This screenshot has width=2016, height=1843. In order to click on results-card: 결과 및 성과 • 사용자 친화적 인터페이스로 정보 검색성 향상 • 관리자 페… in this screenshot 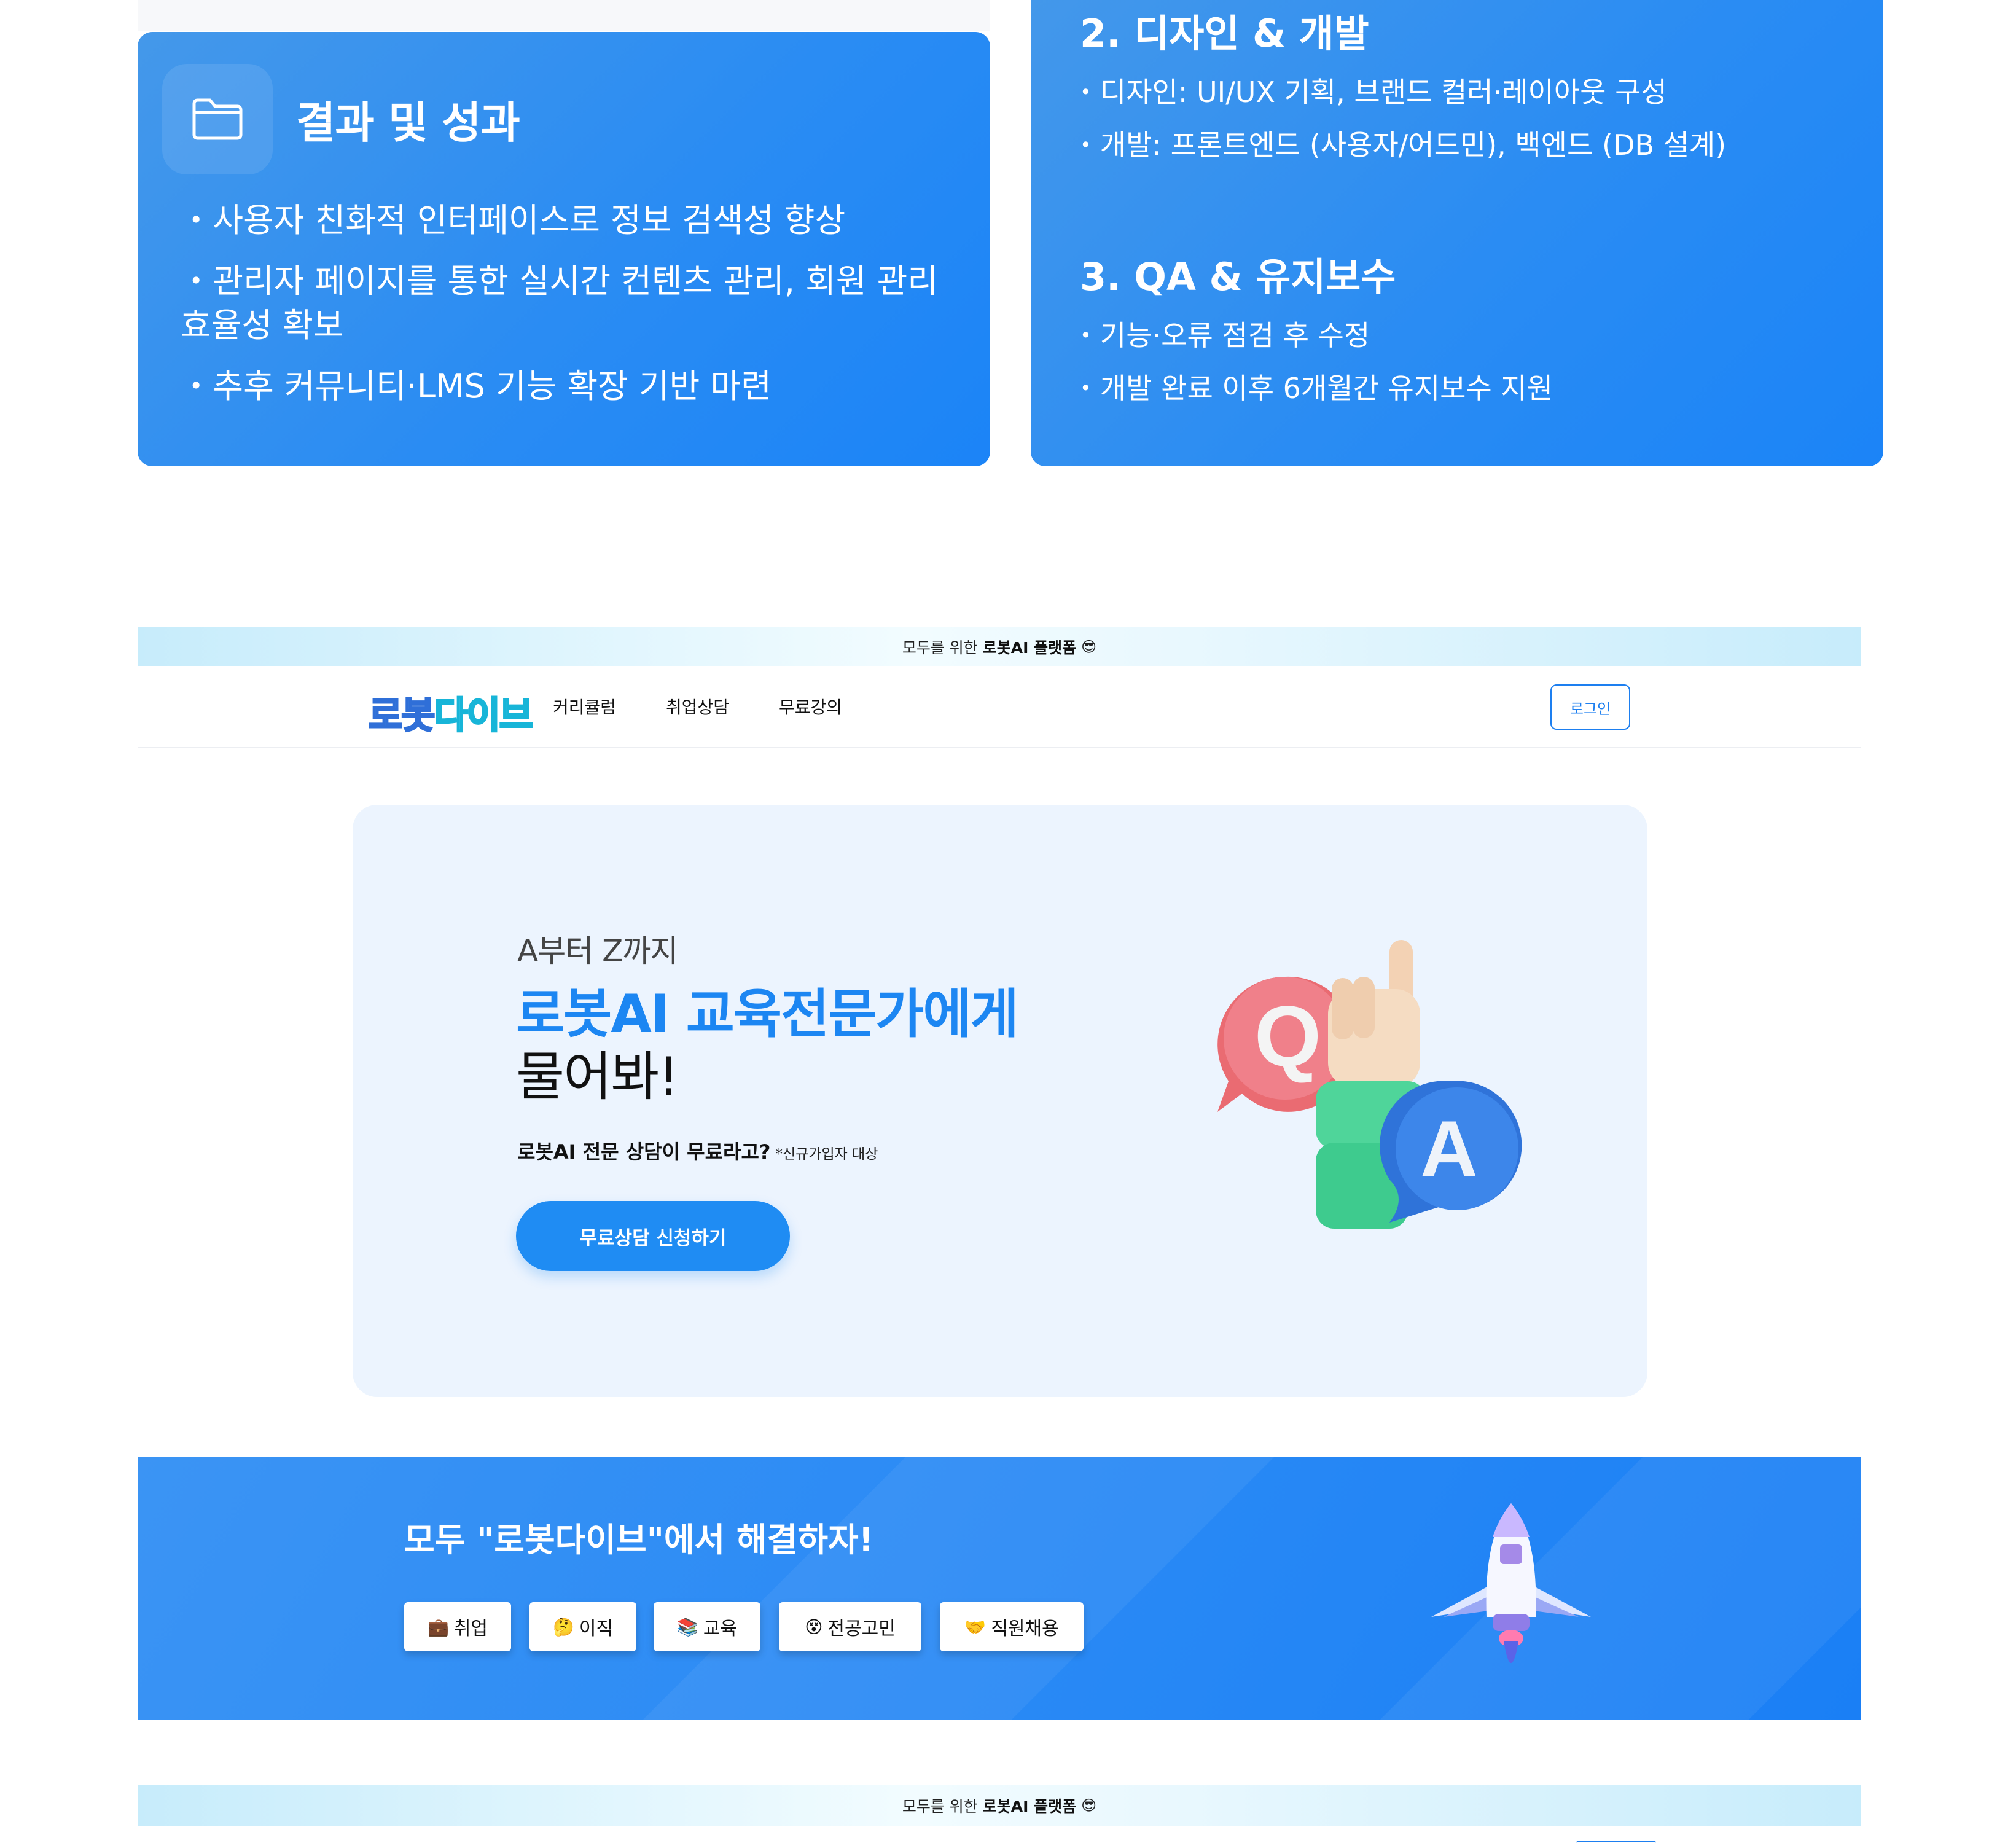, I will do `click(564, 249)`.